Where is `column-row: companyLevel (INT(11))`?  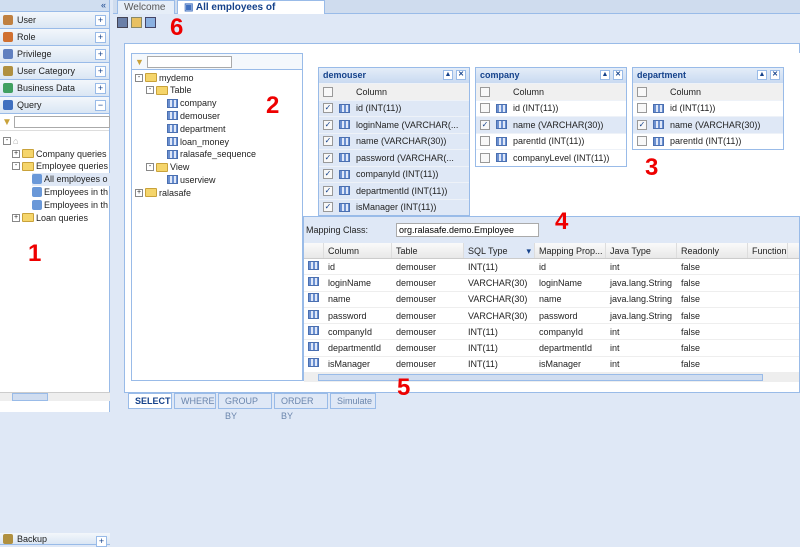 column-row: companyLevel (INT(11)) is located at coordinates (551, 157).